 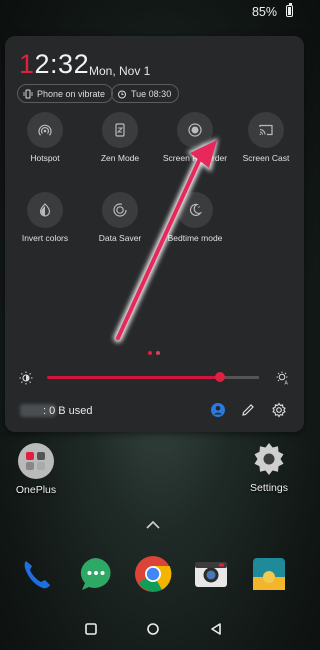 I want to click on settings-app-icon, so click(x=269, y=459).